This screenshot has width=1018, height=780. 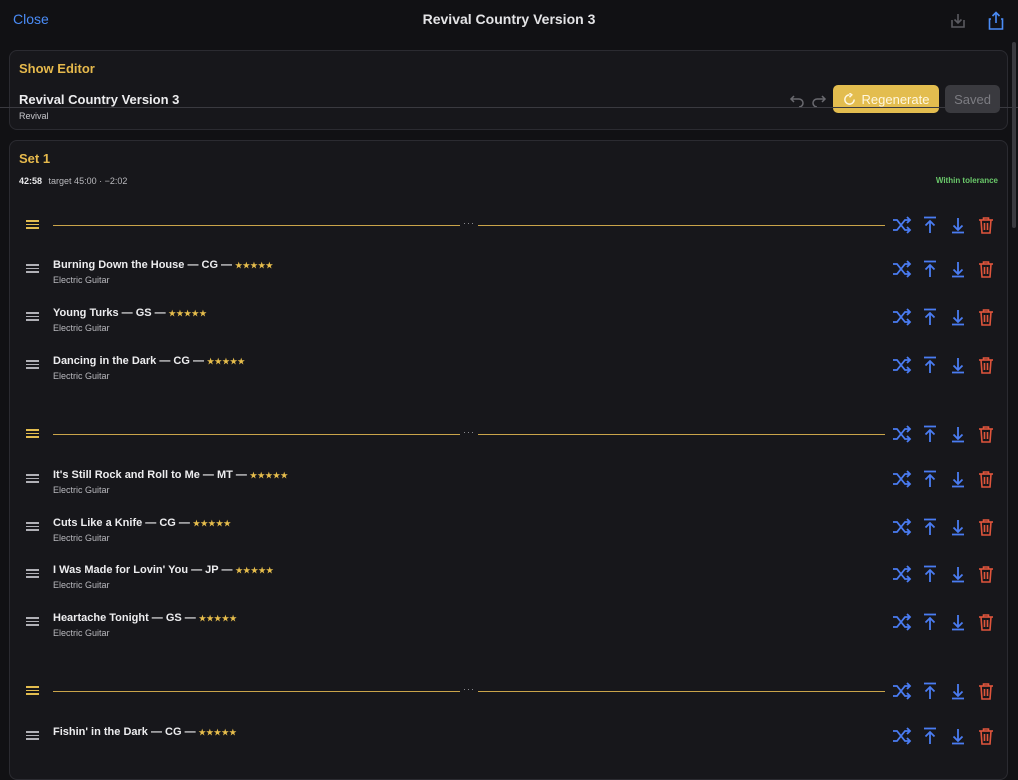 I want to click on show-editor-heading: Show Editor, so click(x=57, y=68).